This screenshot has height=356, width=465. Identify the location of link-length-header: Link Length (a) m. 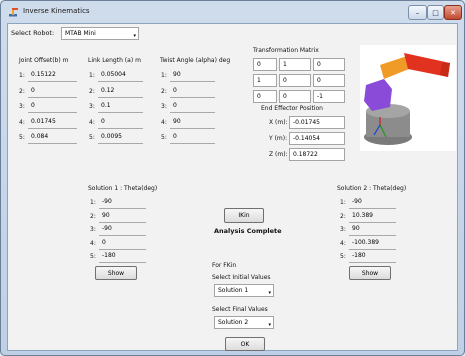
(114, 60).